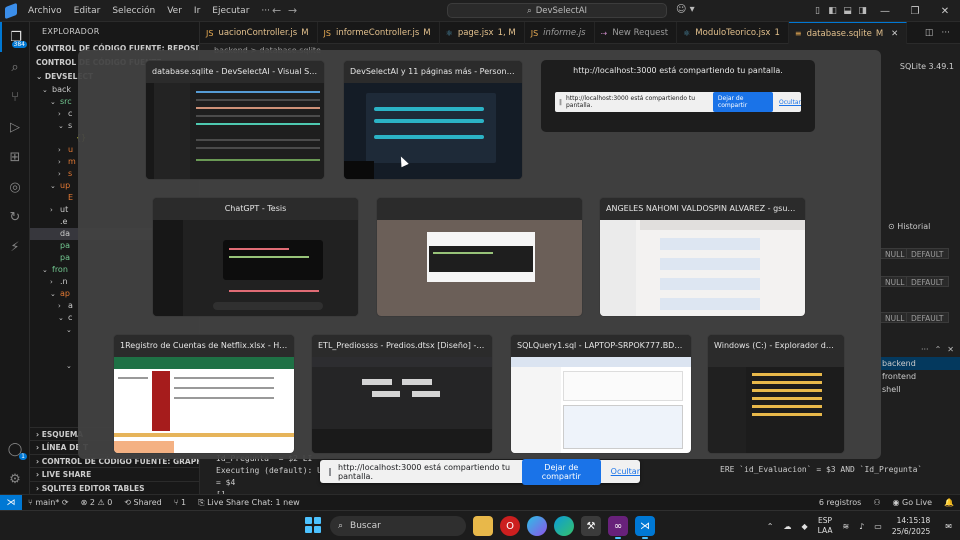 This screenshot has width=960, height=540. Describe the element at coordinates (15, 37) in the screenshot. I see `explorer-icon: ❐ 384` at that location.